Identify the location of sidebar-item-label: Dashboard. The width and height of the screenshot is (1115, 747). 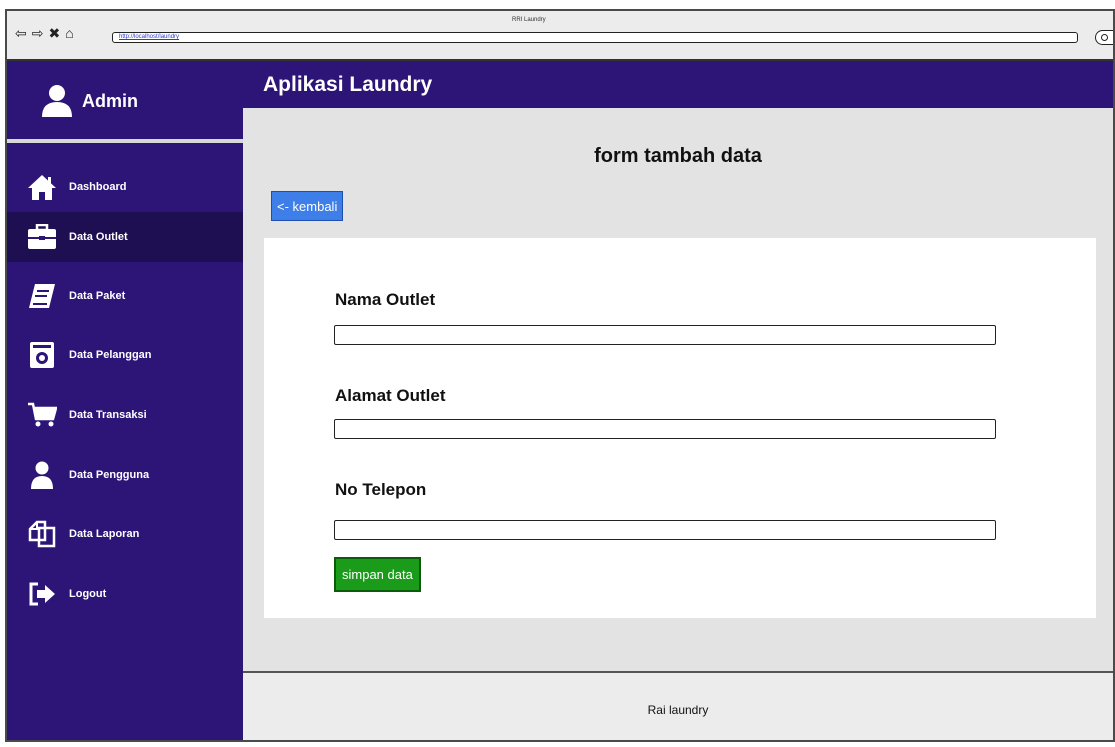
(98, 187).